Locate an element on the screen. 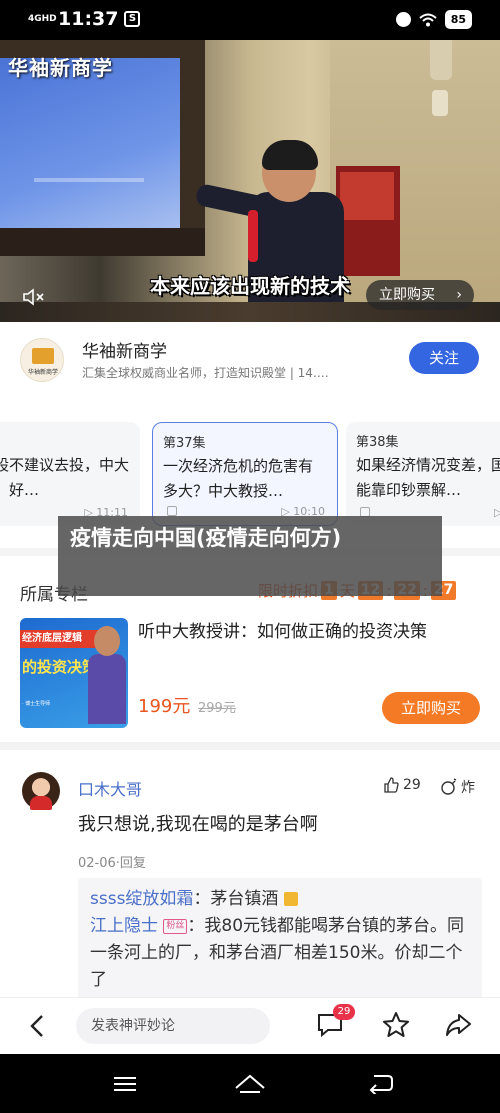 Image resolution: width=500 pixels, height=1113 pixels. episode-card: 第38集 如果经济情况变差，国家能靠印钞票解… ▷ 10 is located at coordinates (423, 474).